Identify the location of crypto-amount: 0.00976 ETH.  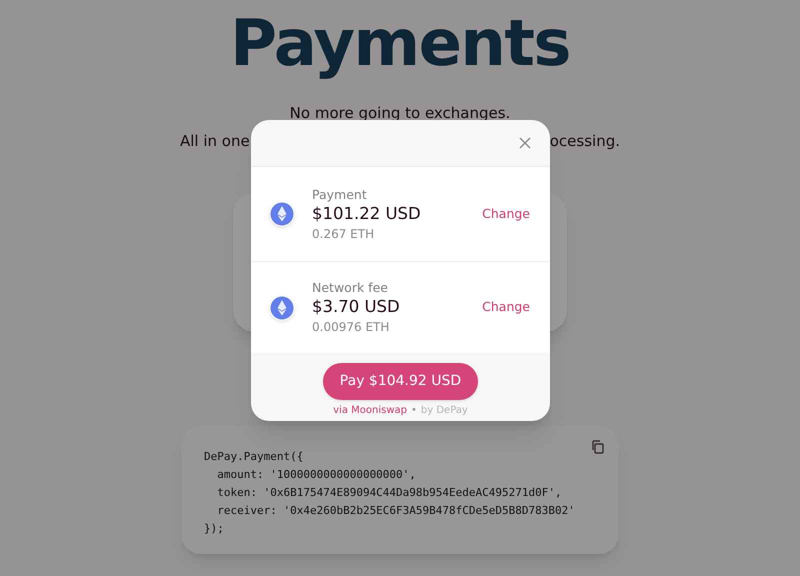
(351, 327).